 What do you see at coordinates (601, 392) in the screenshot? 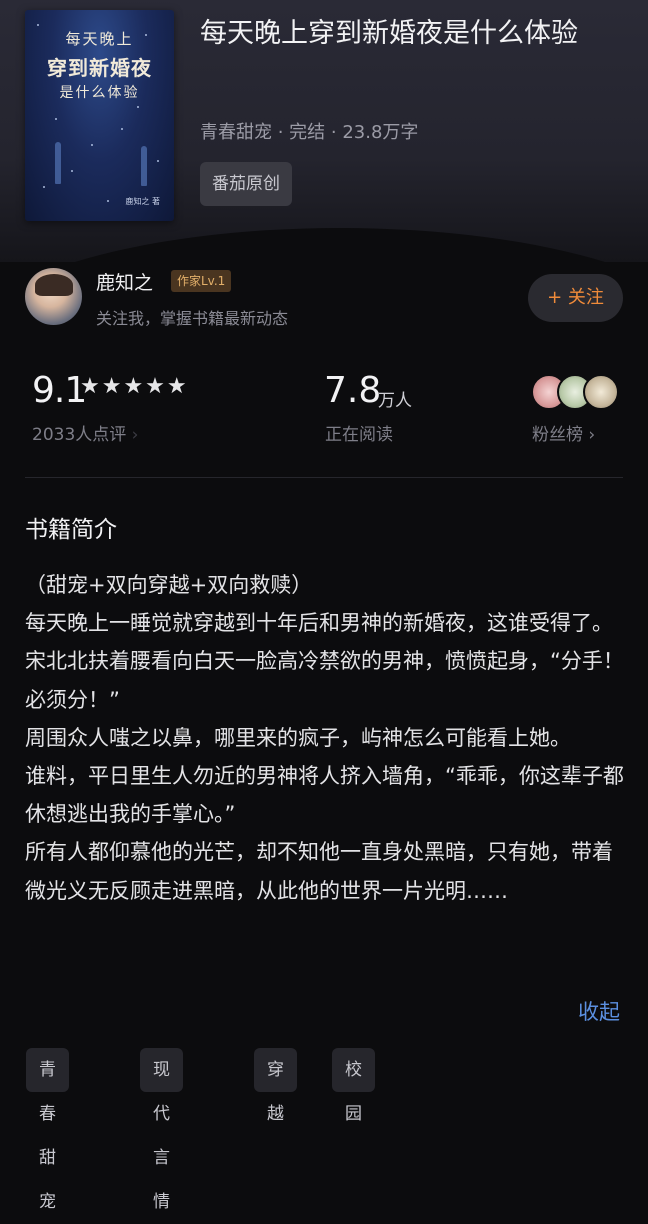
I see `fan-avatar` at bounding box center [601, 392].